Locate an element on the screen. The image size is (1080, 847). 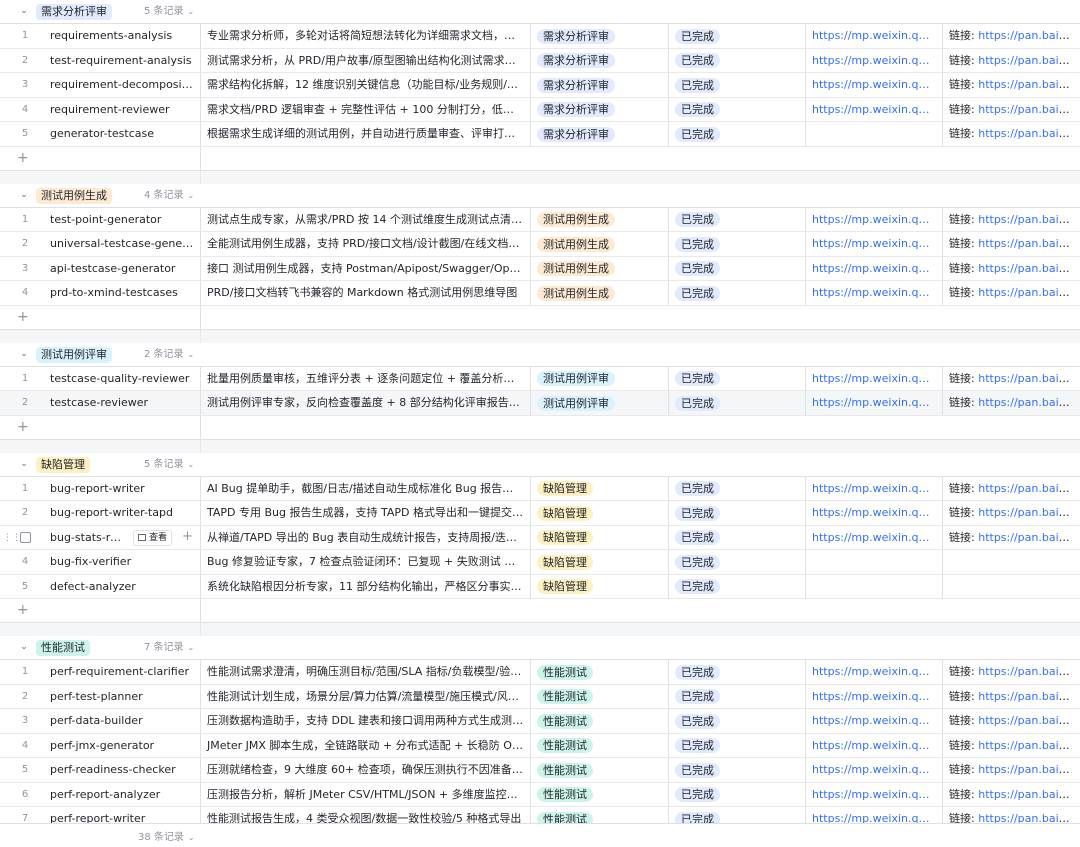
cell-name: perf-report-analyzer is located at coordinates (125, 795).